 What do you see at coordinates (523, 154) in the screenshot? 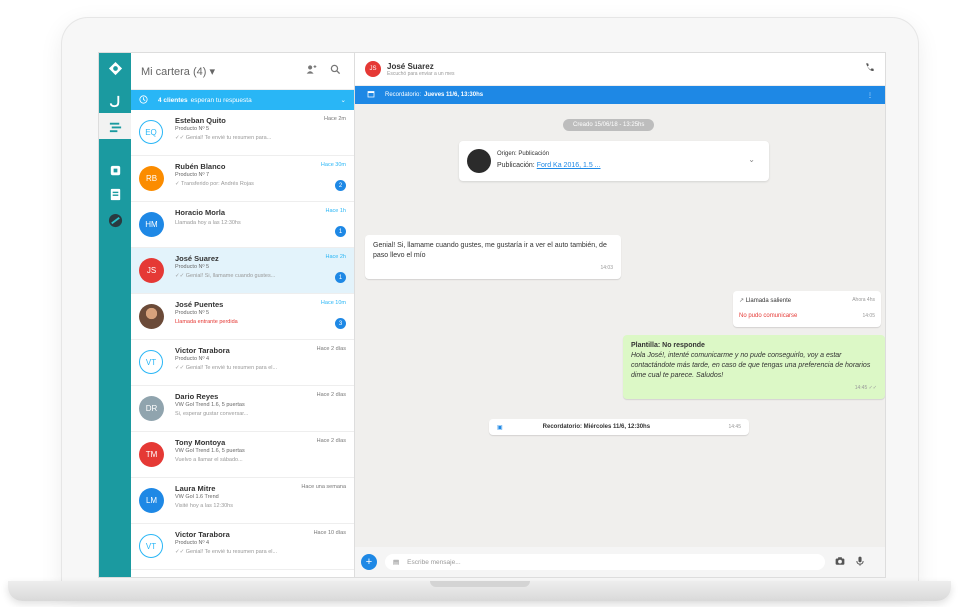
I see `origin-label: Origen: Publicación` at bounding box center [523, 154].